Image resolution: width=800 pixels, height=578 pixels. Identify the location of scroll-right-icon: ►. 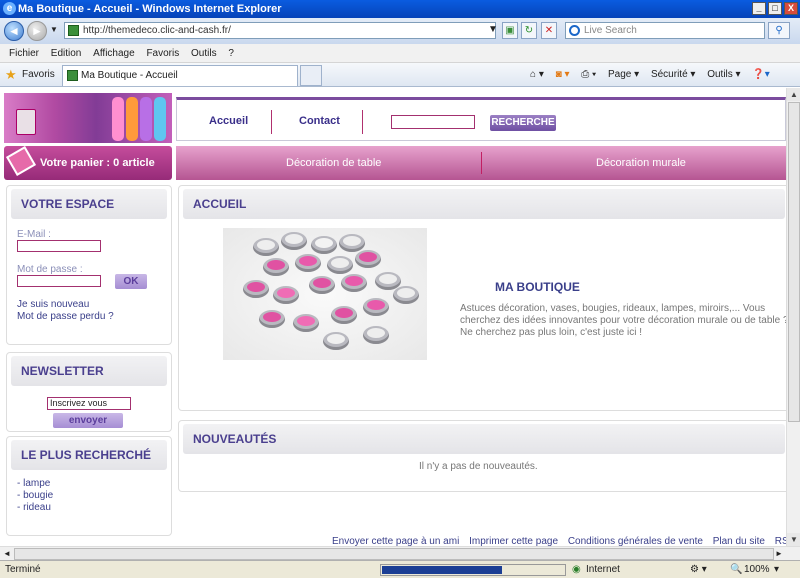
(779, 553).